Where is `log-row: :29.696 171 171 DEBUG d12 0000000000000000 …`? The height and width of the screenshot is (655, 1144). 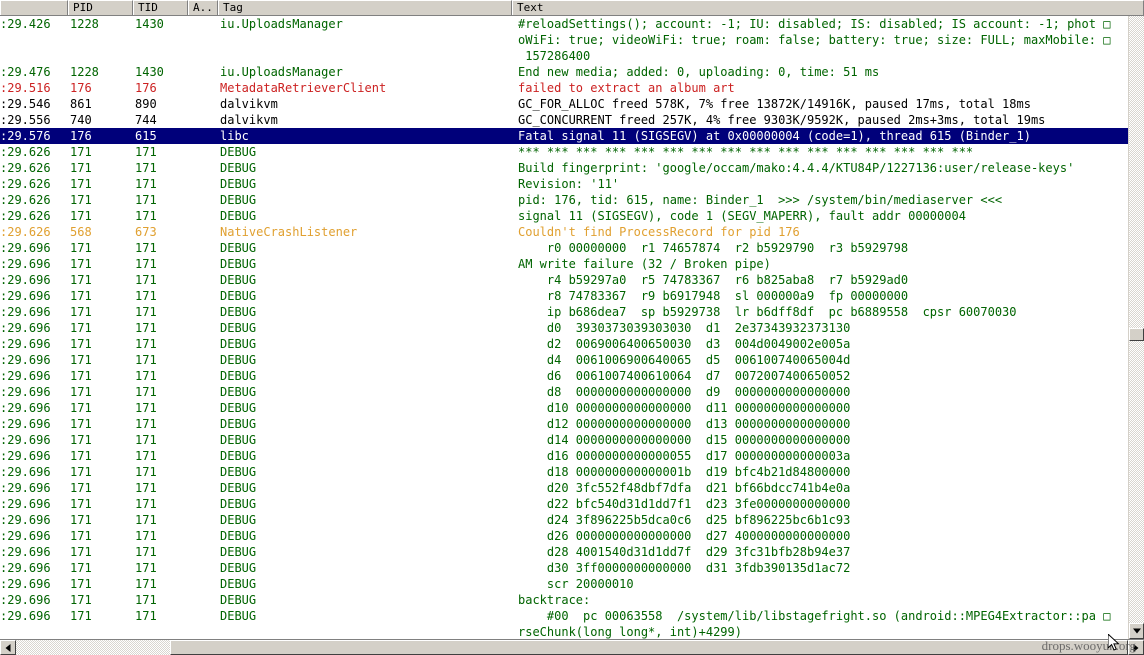
log-row: :29.696 171 171 DEBUG d12 0000000000000000 … is located at coordinates (564, 424).